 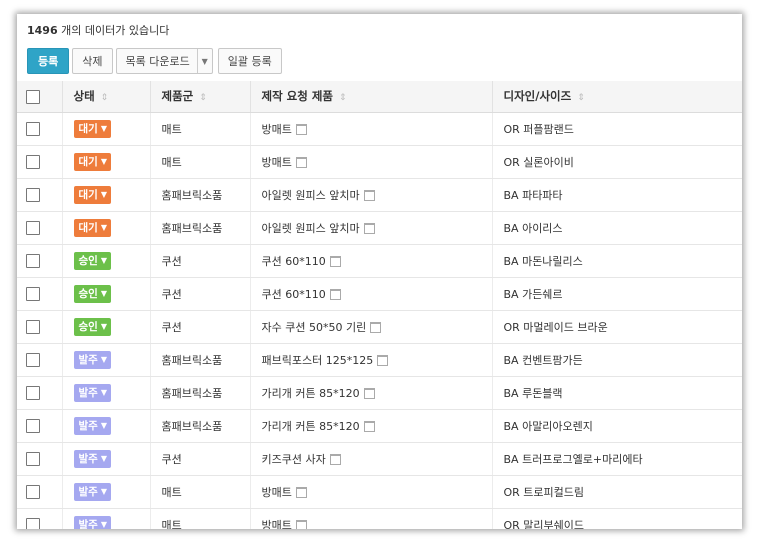 I want to click on status-cell: 대기 ▼, so click(x=105, y=129).